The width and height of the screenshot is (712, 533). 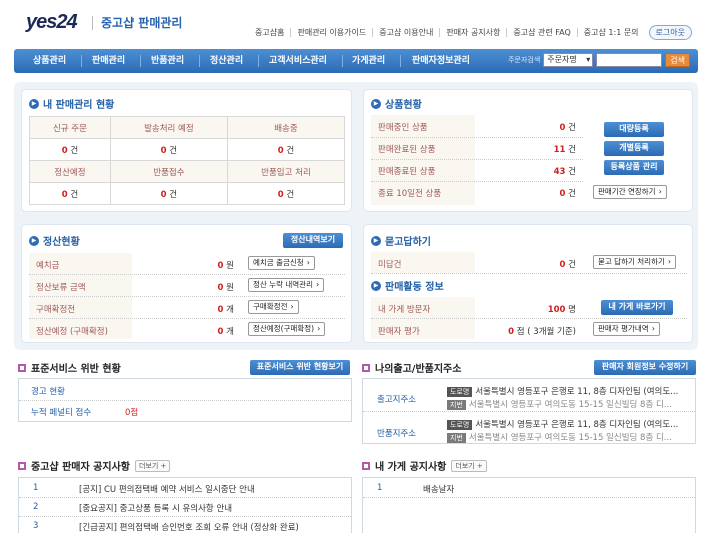 What do you see at coordinates (313, 240) in the screenshot?
I see `settlement-history-button: 정산내역보기` at bounding box center [313, 240].